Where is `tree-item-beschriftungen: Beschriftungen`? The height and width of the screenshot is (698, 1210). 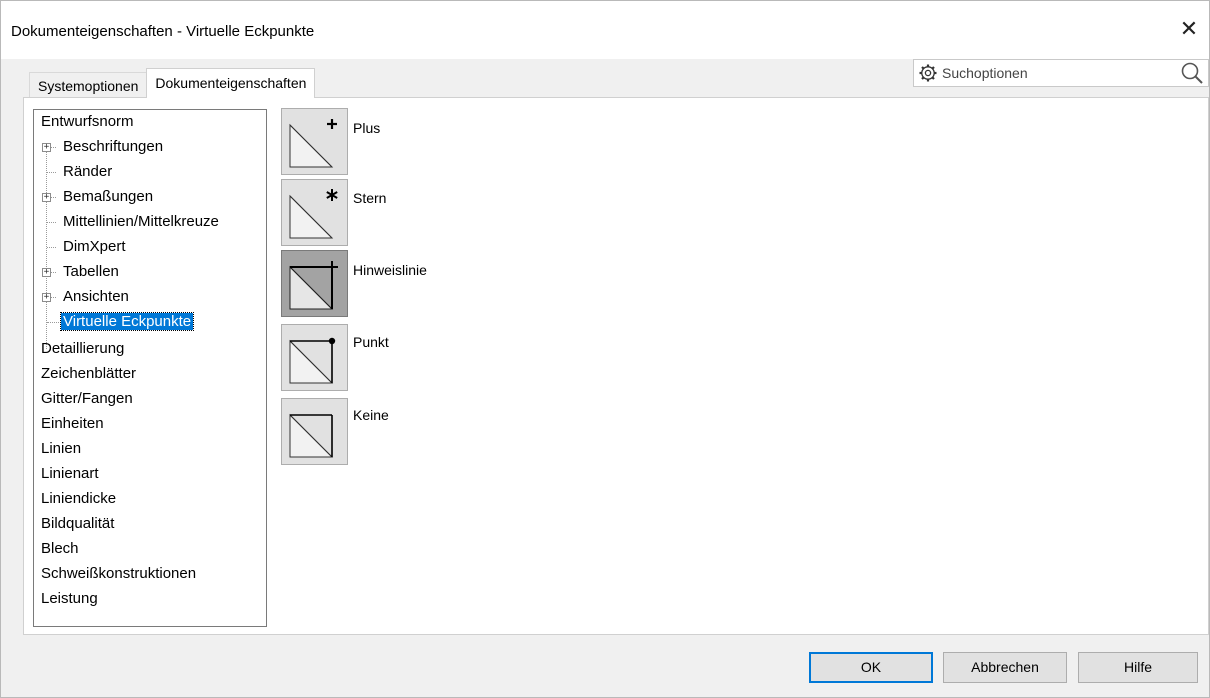 tree-item-beschriftungen: Beschriftungen is located at coordinates (113, 147).